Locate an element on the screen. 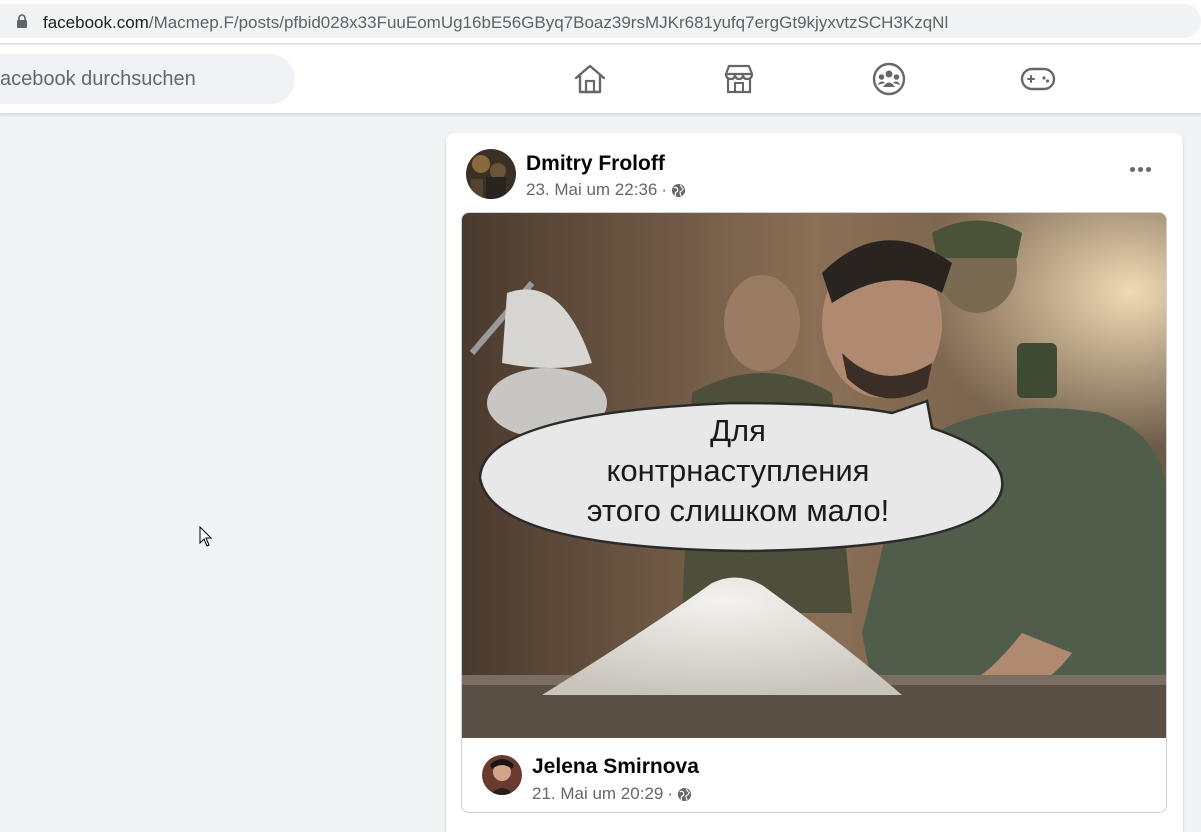 This screenshot has height=832, width=1201. author-avatar is located at coordinates (491, 174).